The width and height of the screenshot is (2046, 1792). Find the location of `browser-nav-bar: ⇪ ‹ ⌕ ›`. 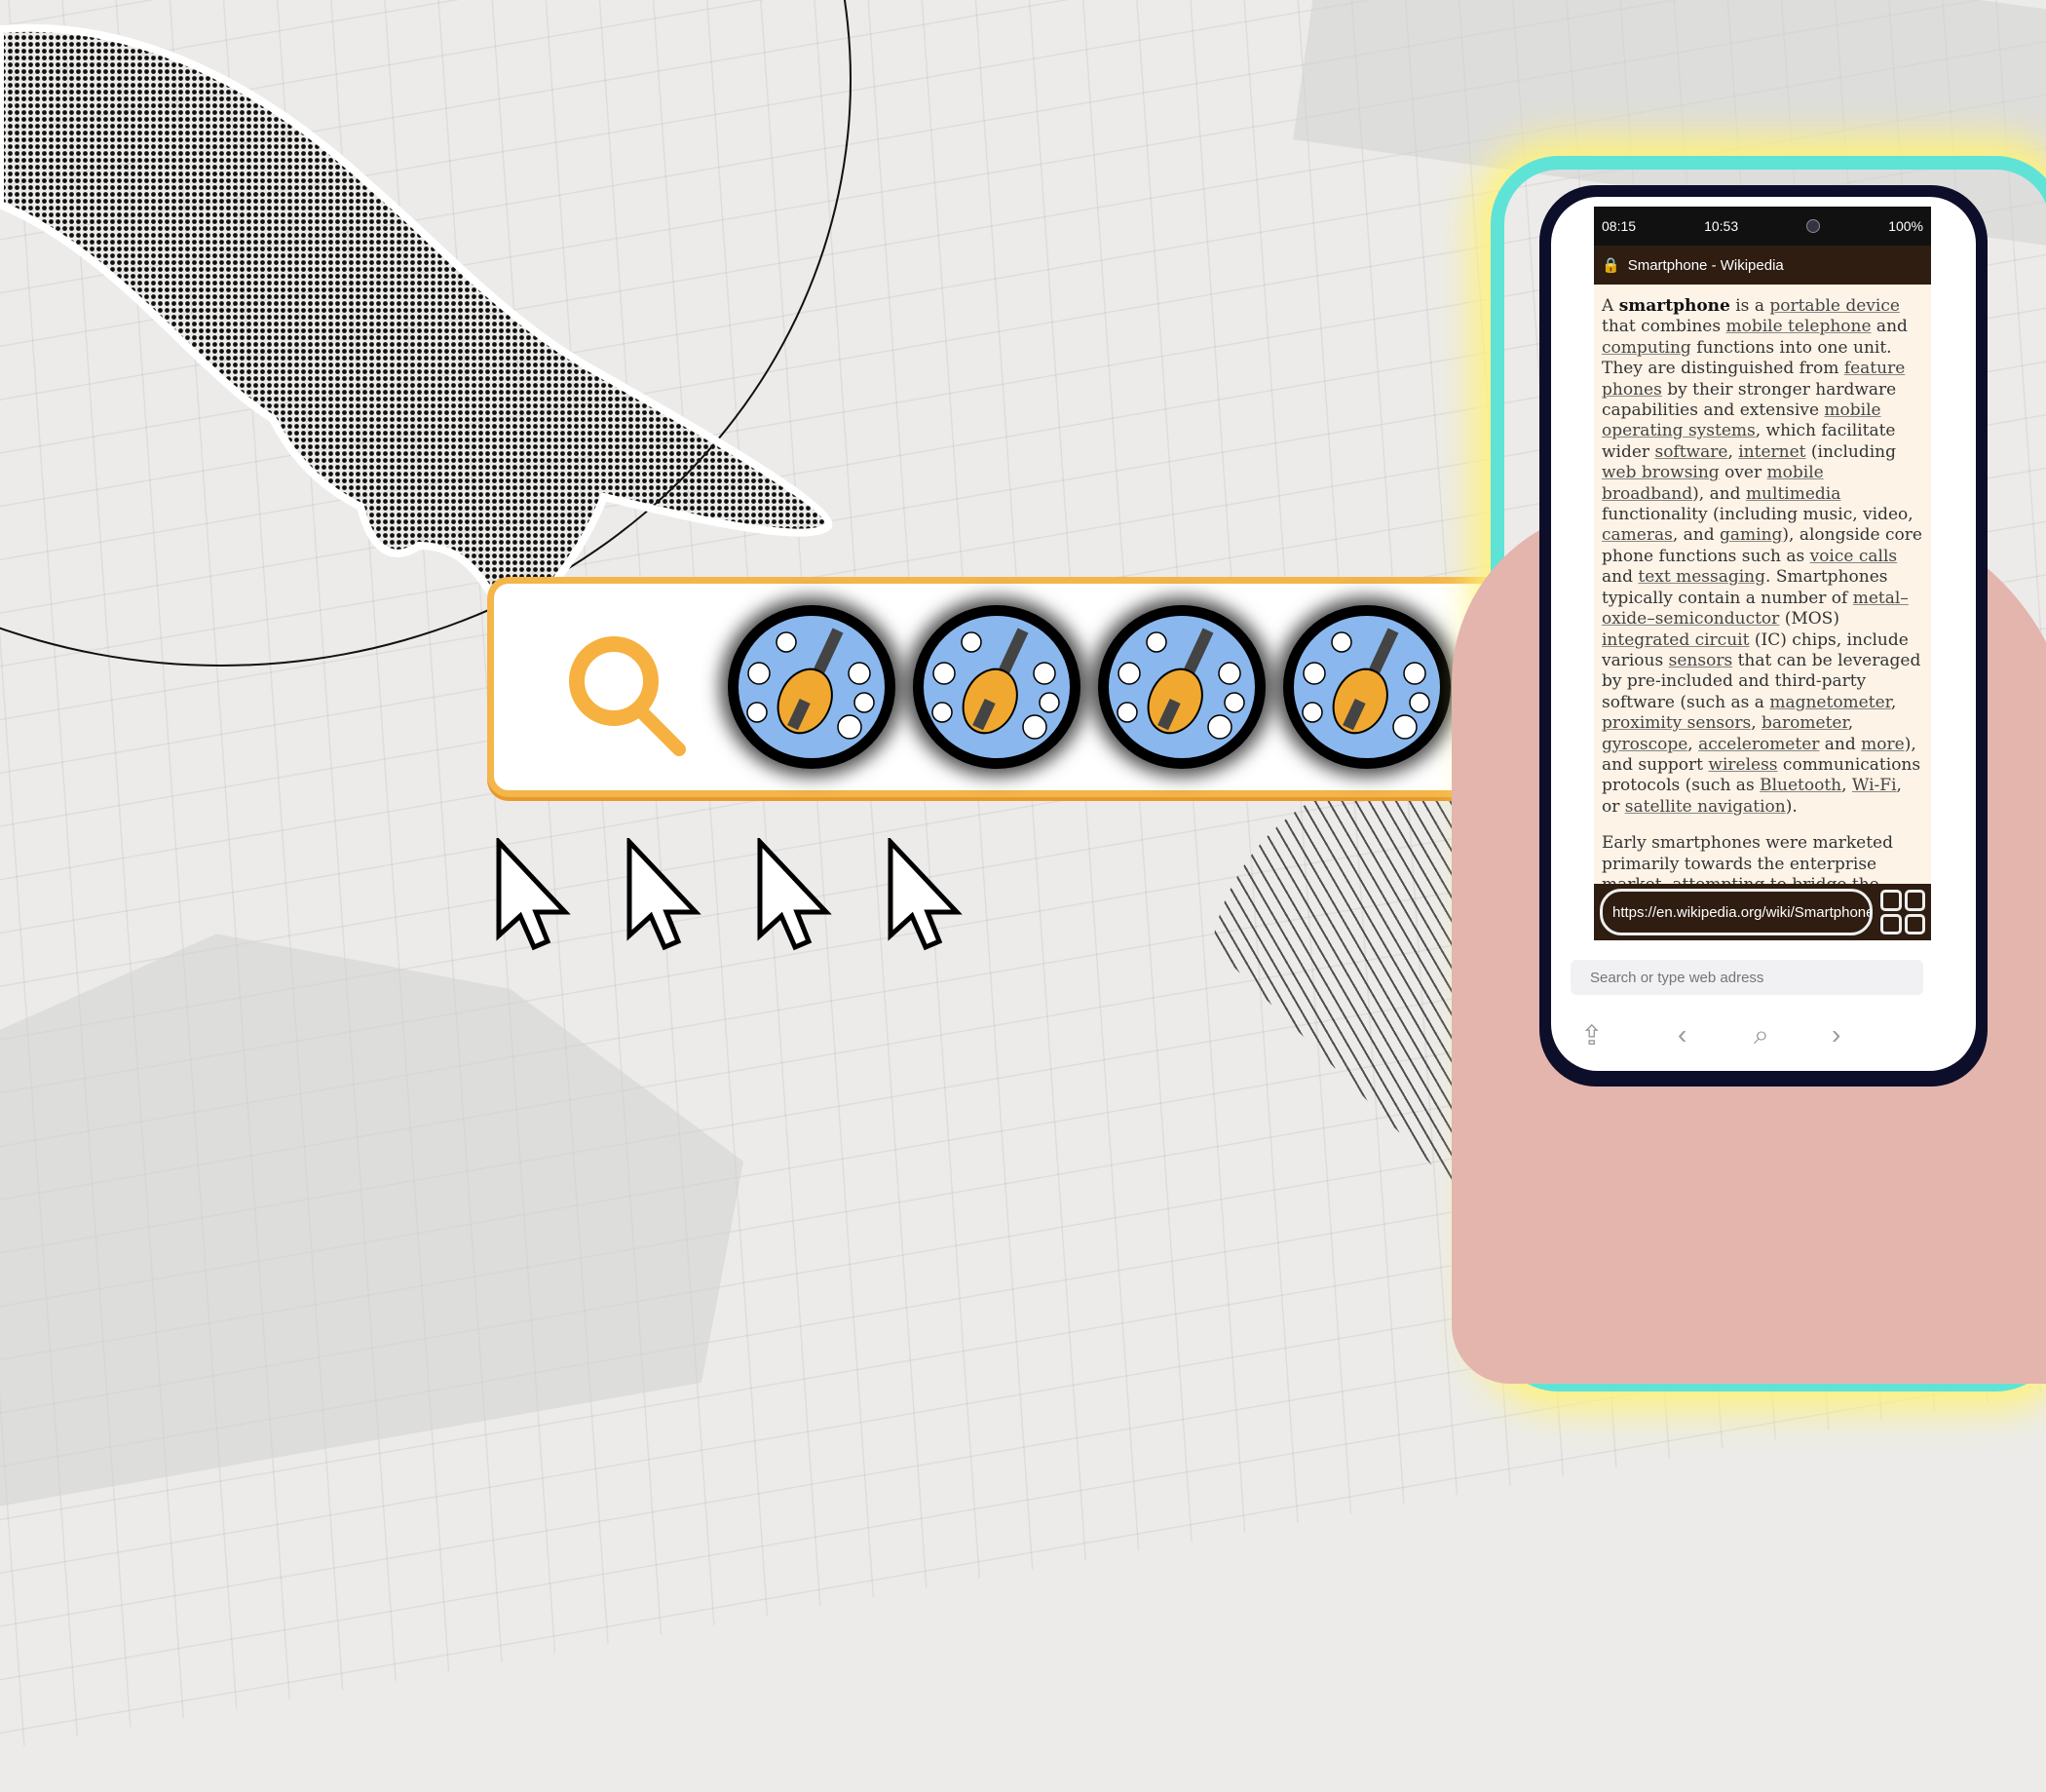

browser-nav-bar: ⇪ ‹ ⌕ › is located at coordinates (1763, 1034).